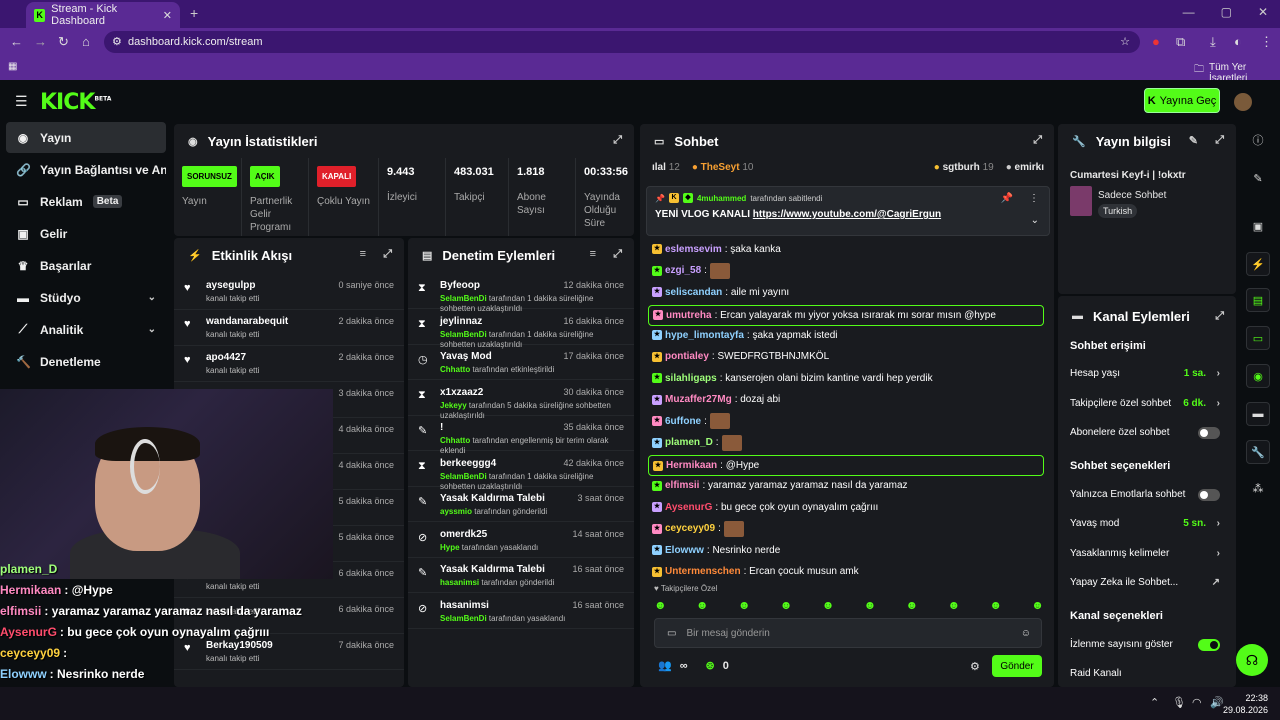 This screenshot has height=720, width=1280. What do you see at coordinates (63, 42) in the screenshot?
I see `reload-icon: ↻` at bounding box center [63, 42].